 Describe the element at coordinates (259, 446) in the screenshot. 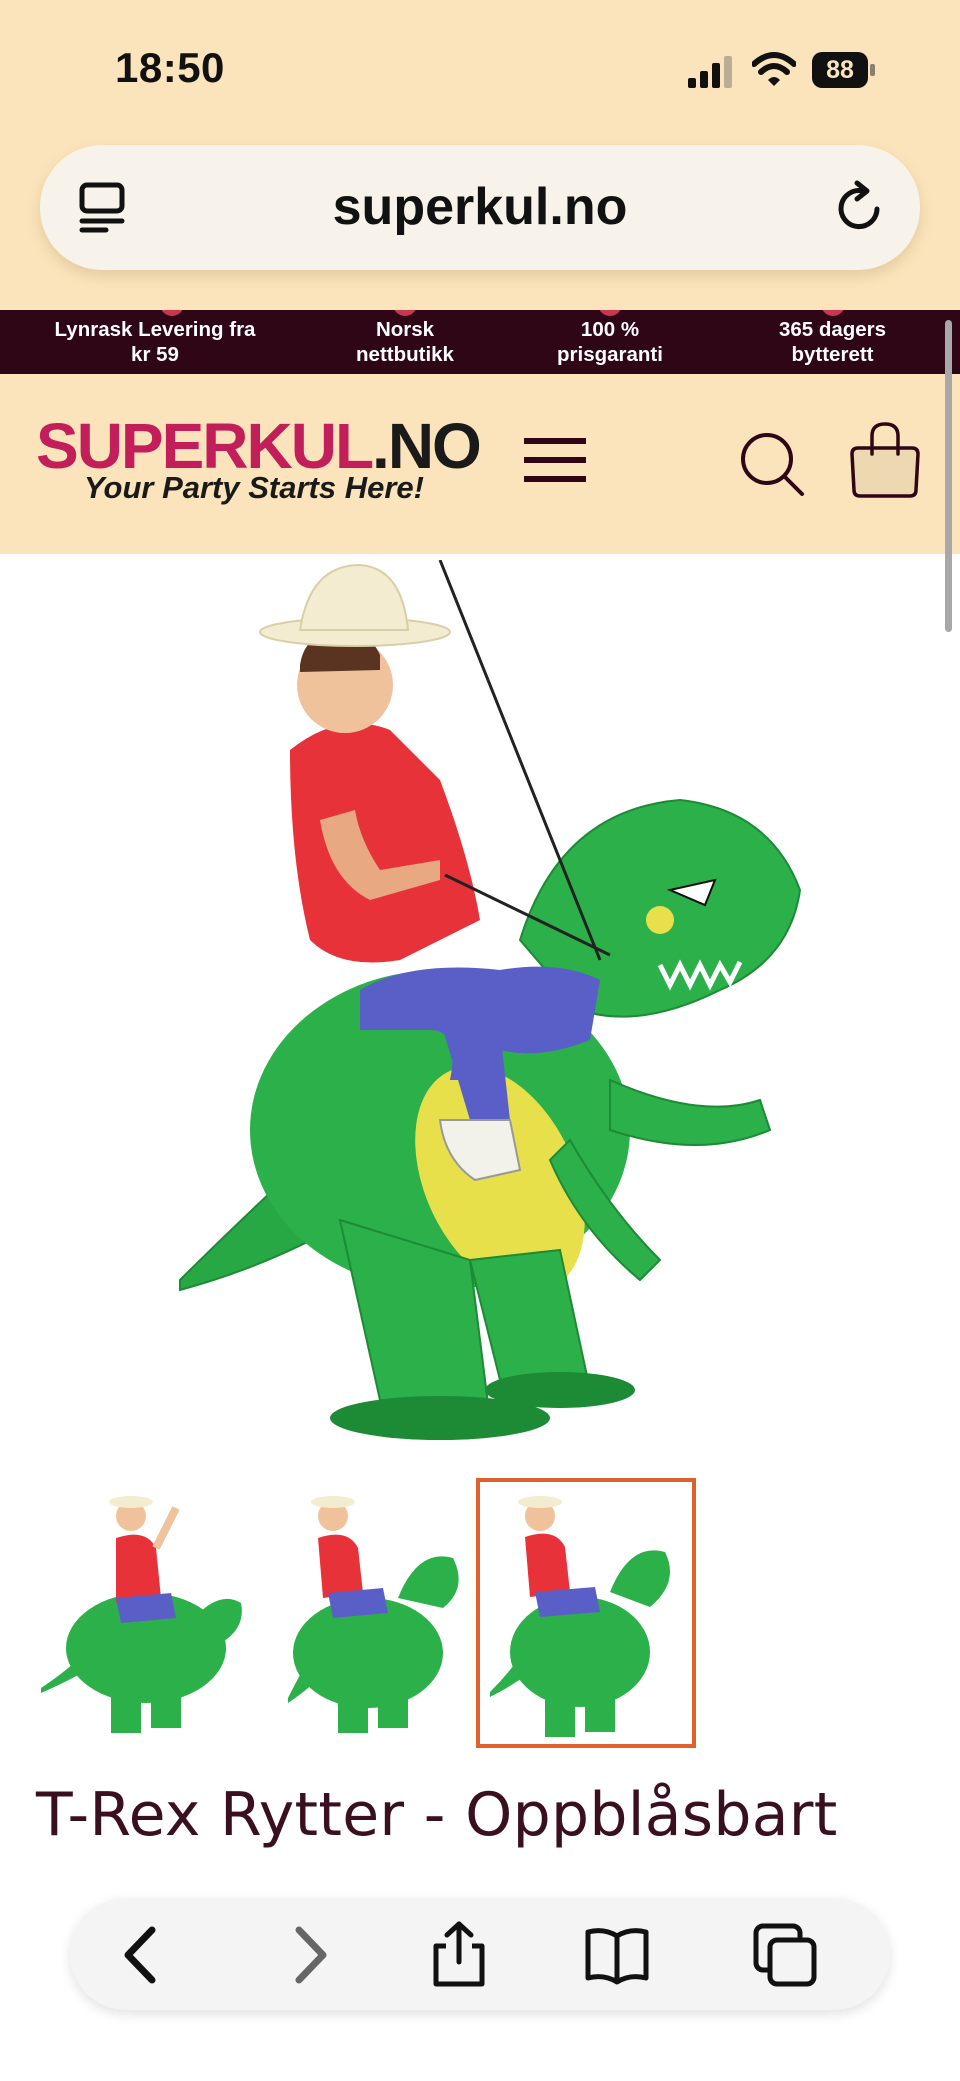

I see `logo: SUPERKUL.NO` at that location.